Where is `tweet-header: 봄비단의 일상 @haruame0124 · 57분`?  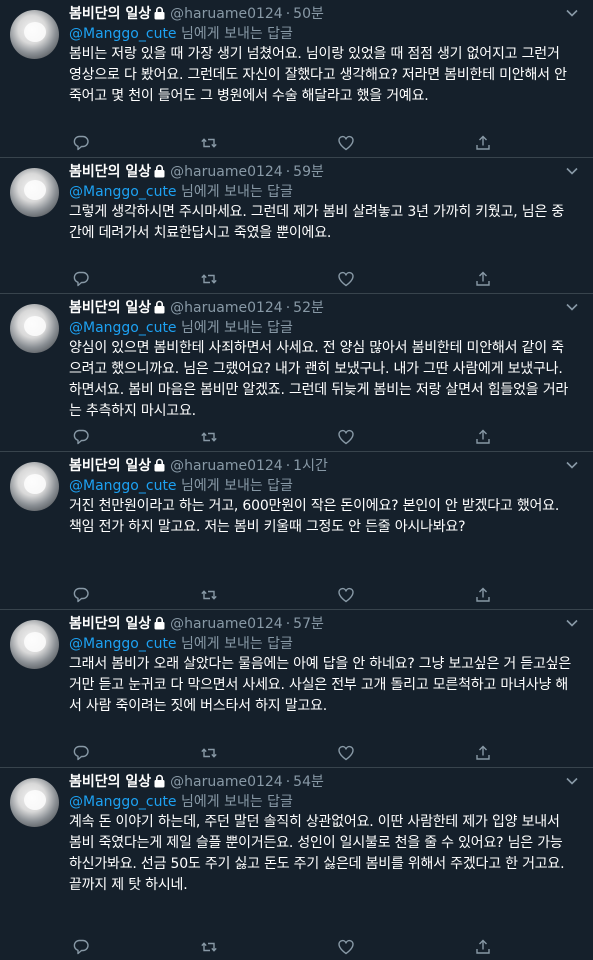 tweet-header: 봄비단의 일상 @haruame0124 · 57분 is located at coordinates (311, 624).